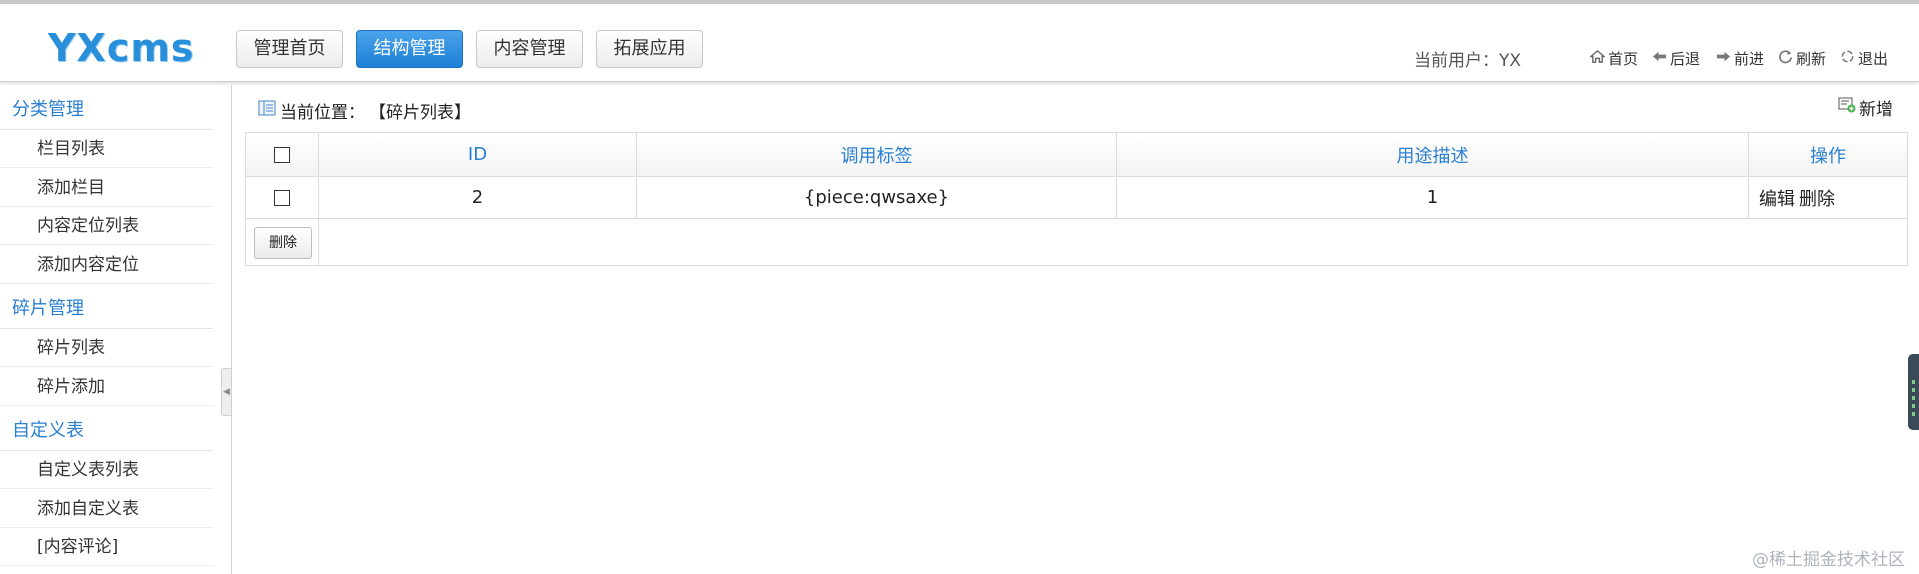 The image size is (1919, 574). What do you see at coordinates (106, 348) in the screenshot?
I see `sidebar-item-fragment-list: 碎片列表` at bounding box center [106, 348].